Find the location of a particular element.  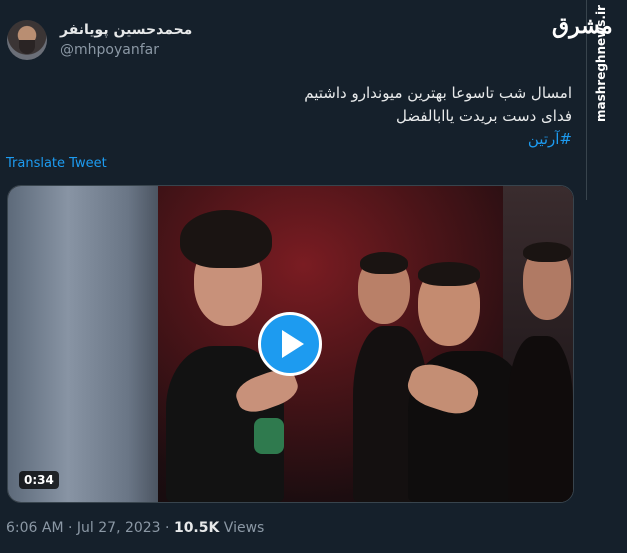

boy-hair is located at coordinates (226, 239).